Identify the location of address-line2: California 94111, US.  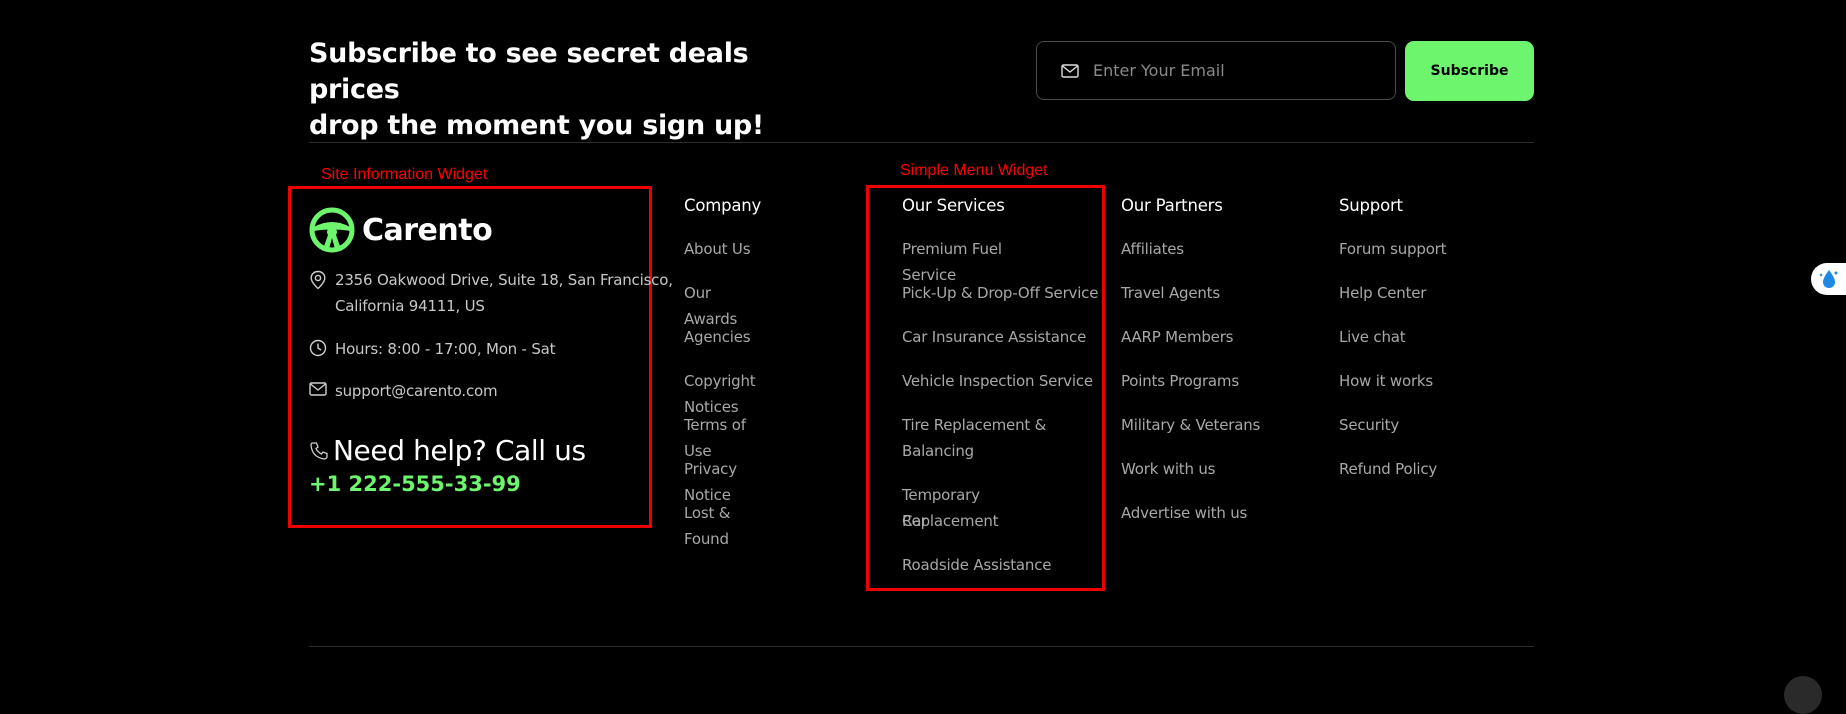
(410, 306).